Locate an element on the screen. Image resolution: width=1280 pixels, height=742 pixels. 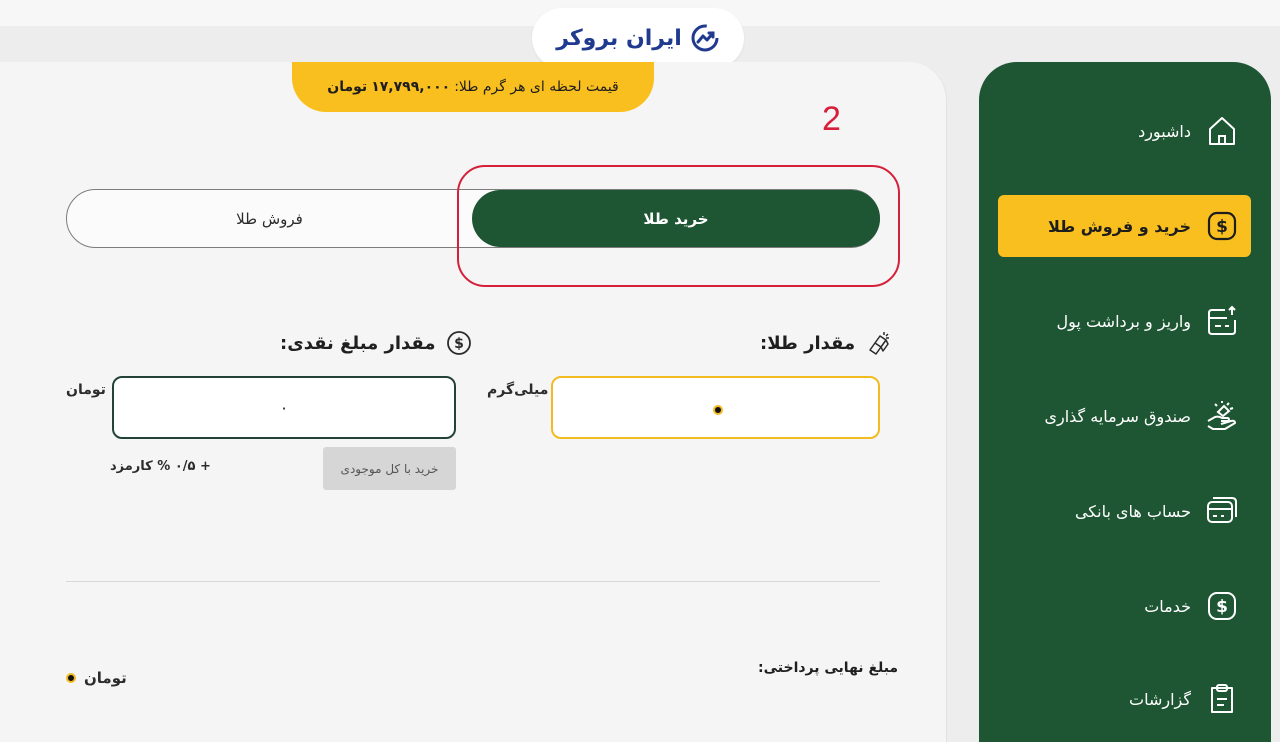
buy-with-all-balance-button: خرید با کل موجودی is located at coordinates (389, 468).